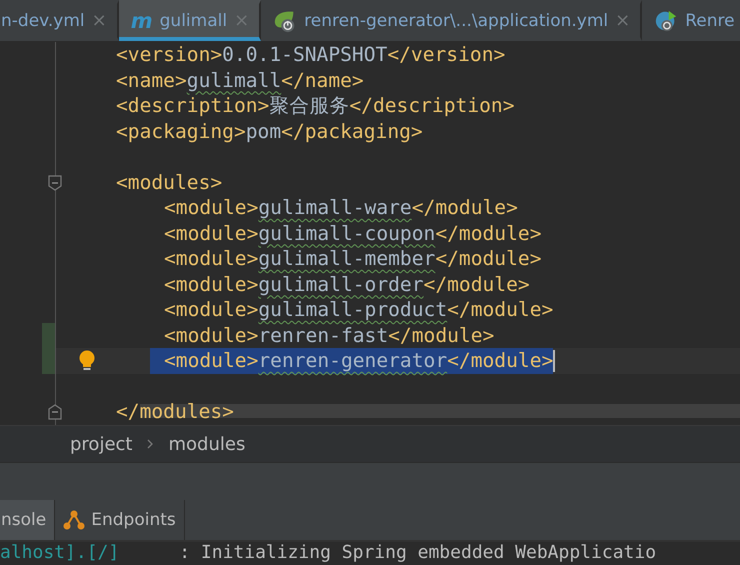 The image size is (740, 565). I want to click on code-line: <name>gulimall</name>, so click(240, 80).